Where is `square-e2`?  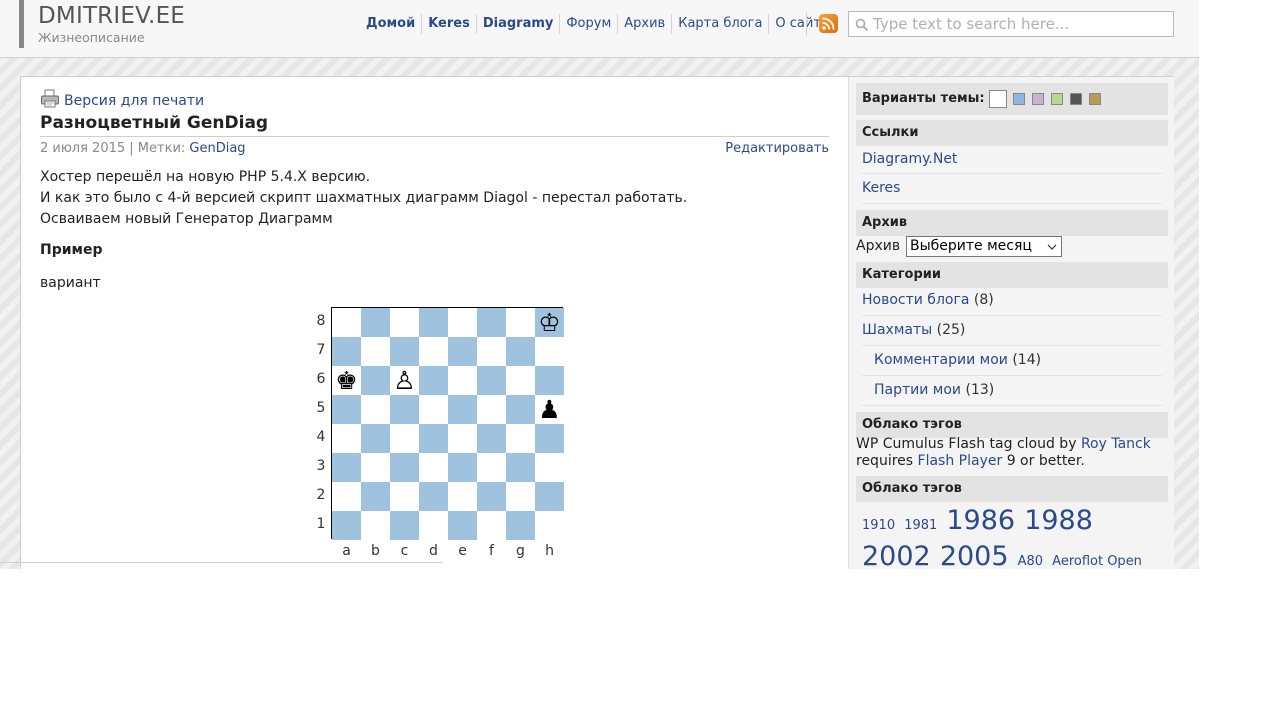 square-e2 is located at coordinates (462, 496).